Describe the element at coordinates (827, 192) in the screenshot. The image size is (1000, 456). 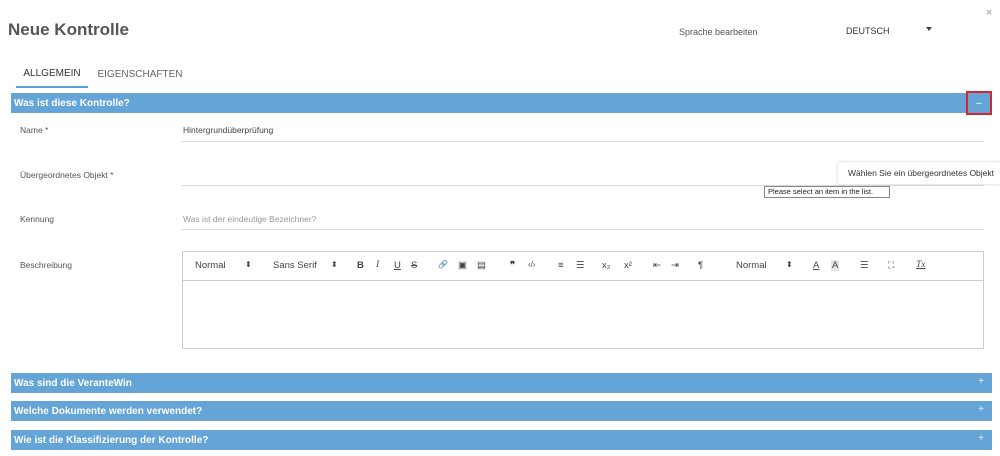
I see `validation-tooltip: Please select an item in the list.` at that location.